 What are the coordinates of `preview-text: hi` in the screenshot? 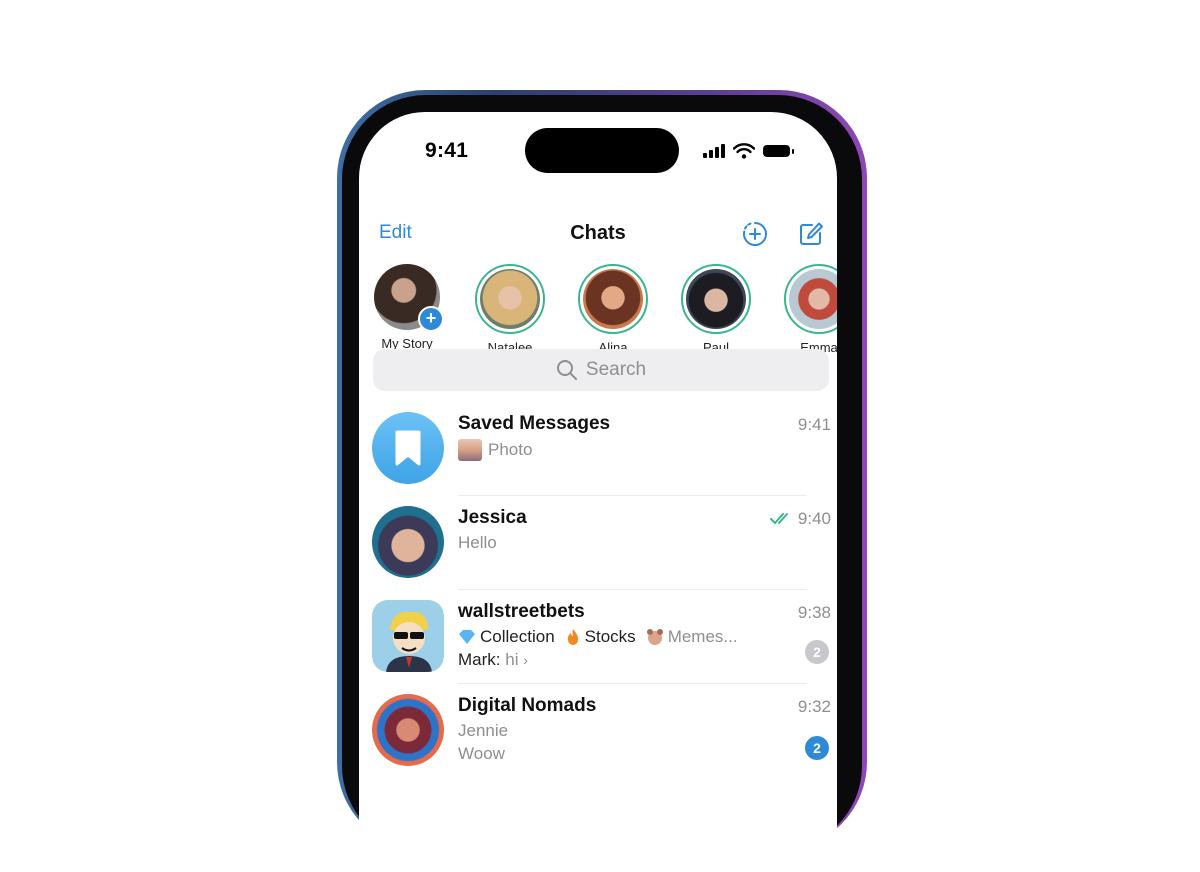 It's located at (512, 659).